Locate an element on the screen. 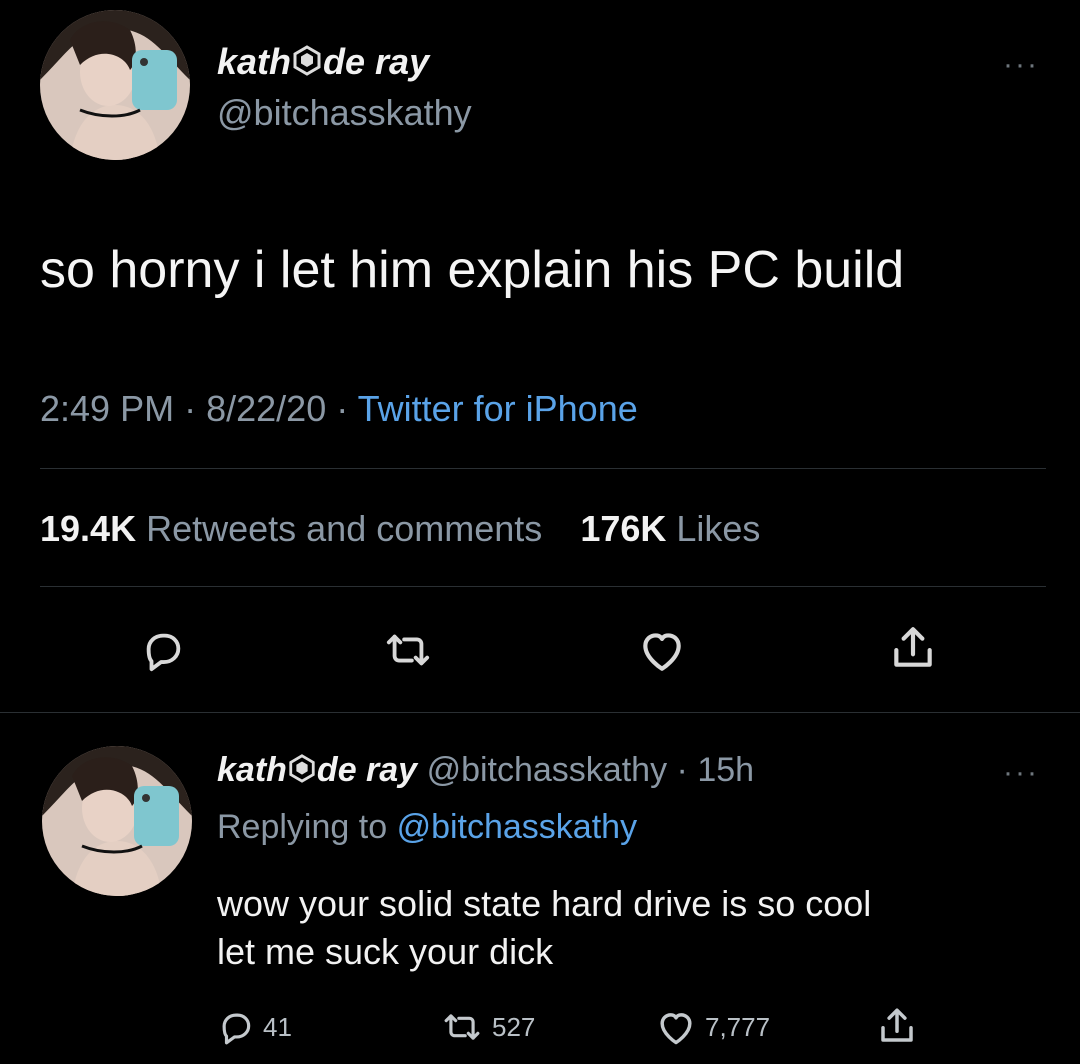  reply-count: 41 is located at coordinates (277, 1026).